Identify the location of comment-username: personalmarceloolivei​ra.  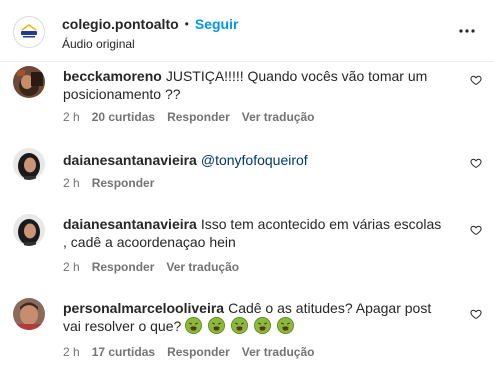
(143, 308).